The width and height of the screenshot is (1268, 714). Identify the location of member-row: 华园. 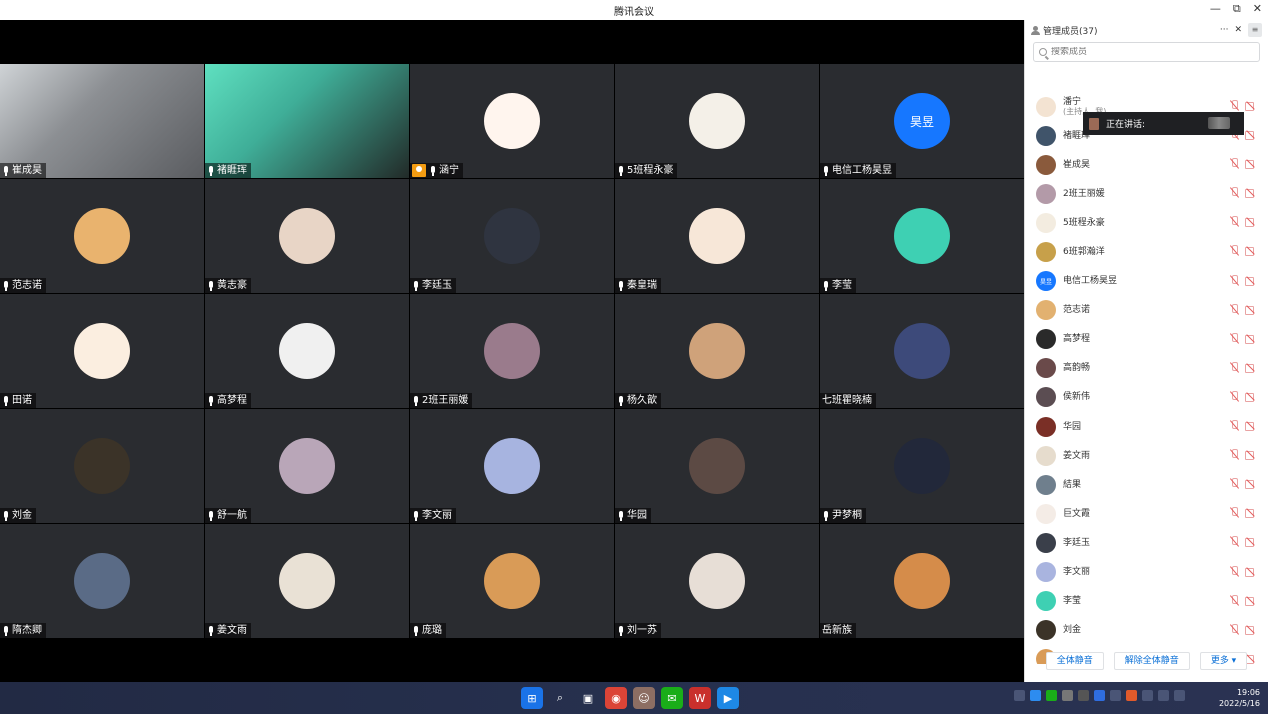
(1146, 426).